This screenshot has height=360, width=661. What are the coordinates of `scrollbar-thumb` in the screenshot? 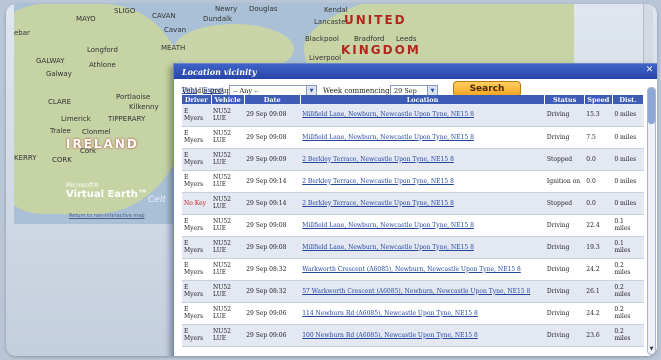 It's located at (651, 106).